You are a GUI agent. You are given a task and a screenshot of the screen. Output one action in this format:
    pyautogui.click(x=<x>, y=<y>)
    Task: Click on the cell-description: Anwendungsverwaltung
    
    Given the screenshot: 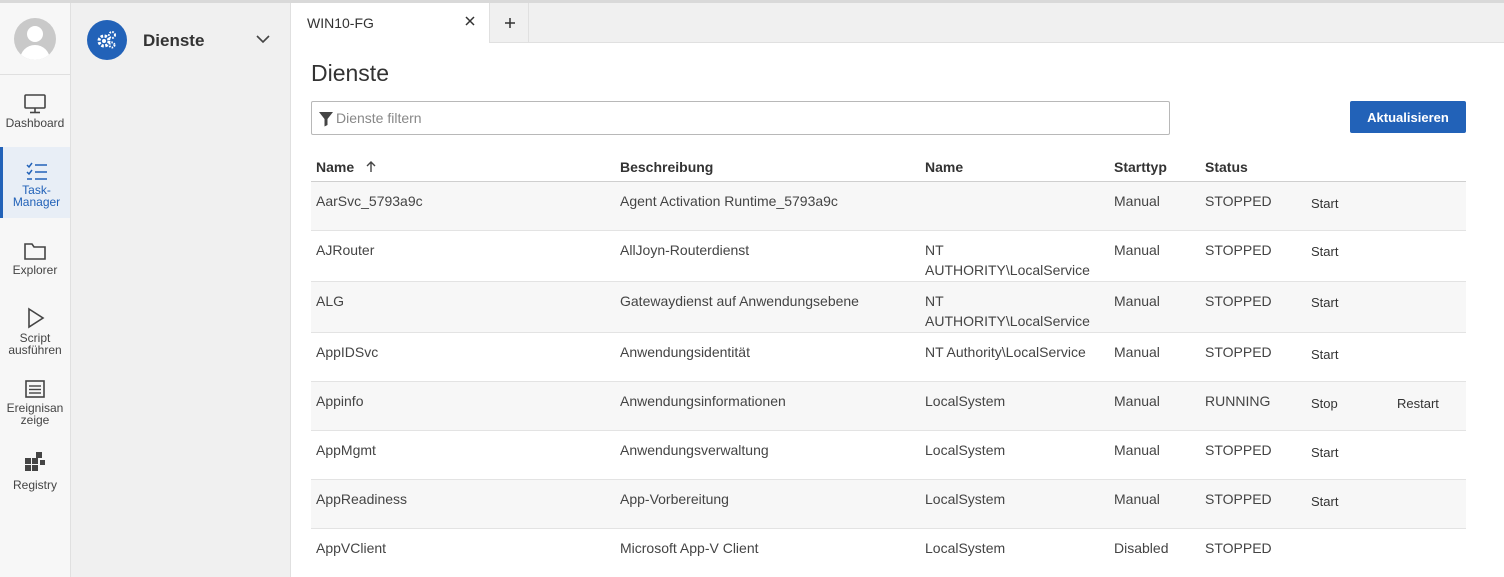 What is the action you would take?
    pyautogui.click(x=694, y=450)
    